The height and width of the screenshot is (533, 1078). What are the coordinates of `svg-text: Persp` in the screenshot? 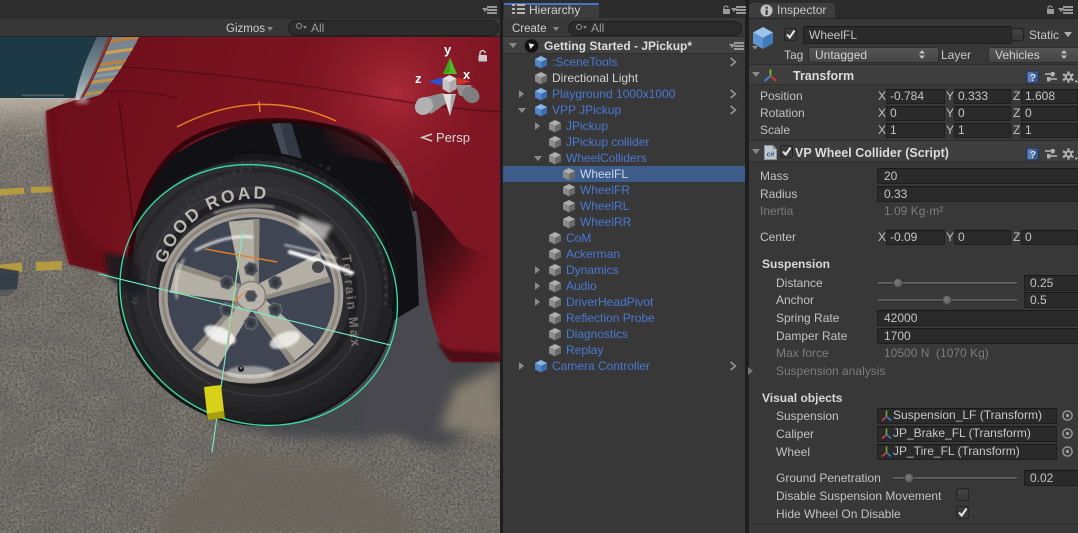 It's located at (453, 137).